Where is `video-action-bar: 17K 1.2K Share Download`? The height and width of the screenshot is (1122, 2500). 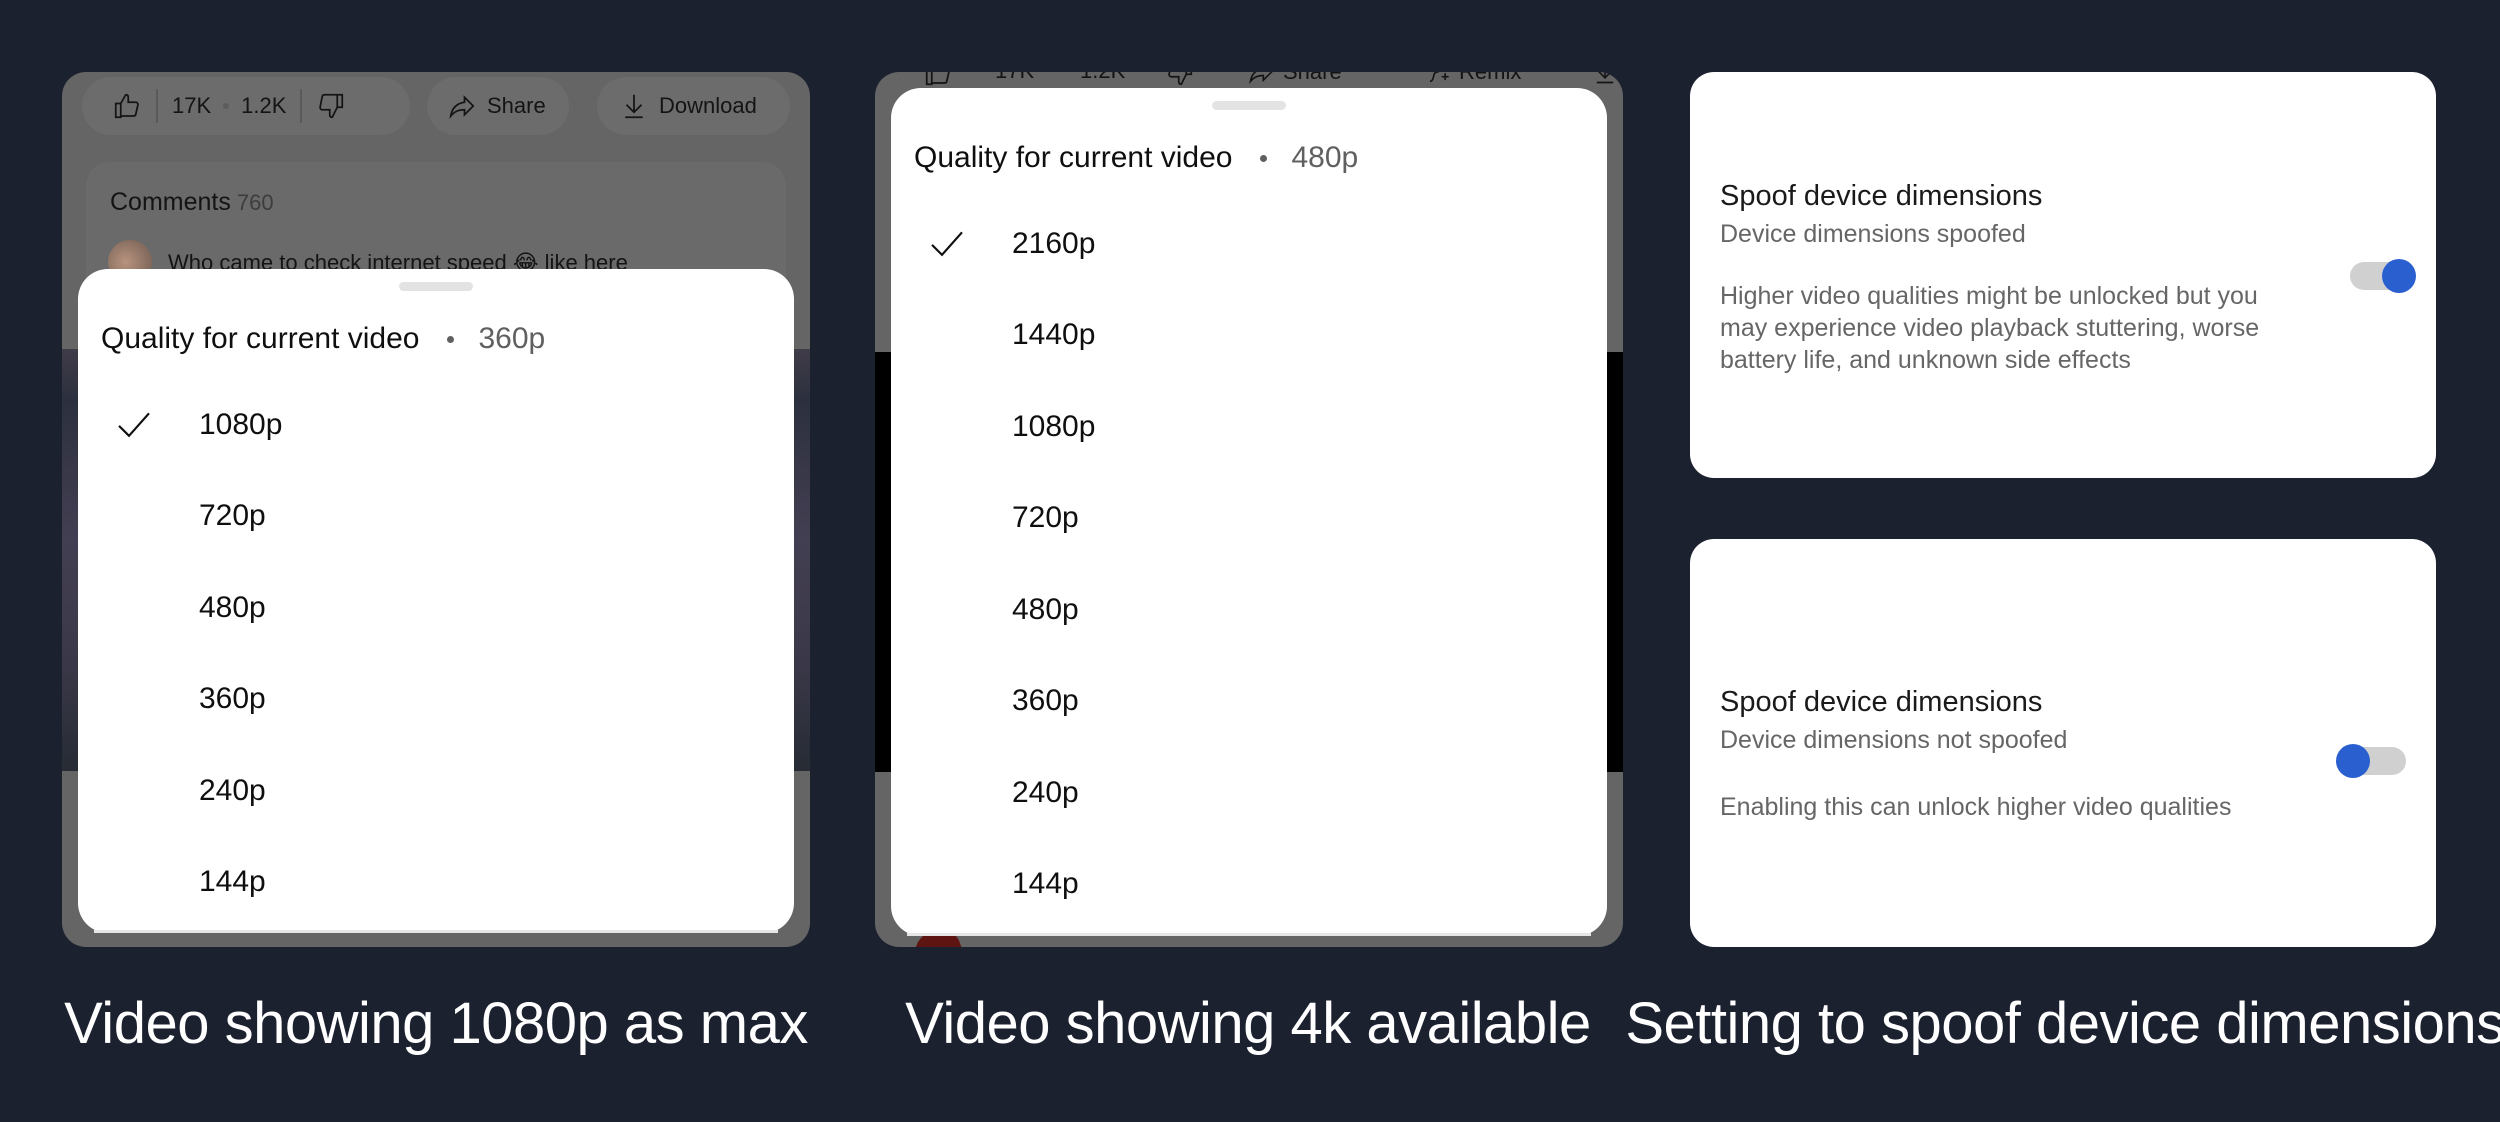
video-action-bar: 17K 1.2K Share Download is located at coordinates (436, 117).